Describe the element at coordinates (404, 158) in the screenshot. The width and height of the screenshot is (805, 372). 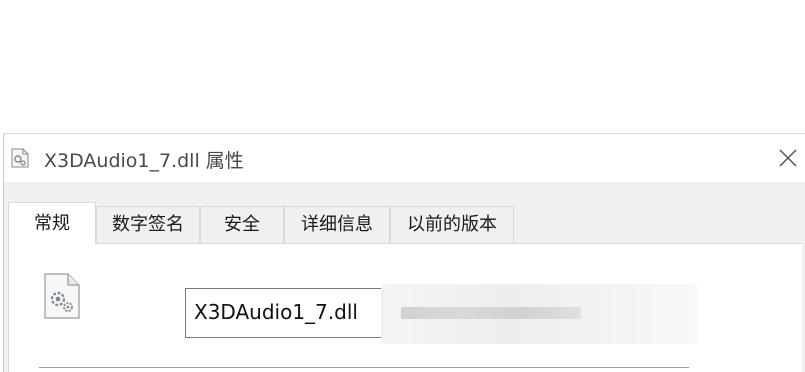
I see `title-bar: X3DAudio1_7.dll 属性` at that location.